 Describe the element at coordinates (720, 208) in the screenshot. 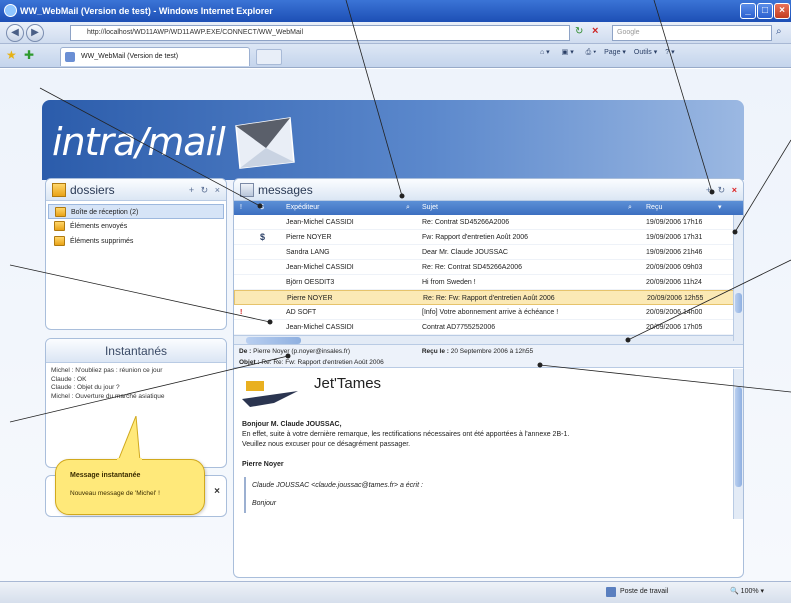

I see `sort-desc-icon: ▾` at that location.